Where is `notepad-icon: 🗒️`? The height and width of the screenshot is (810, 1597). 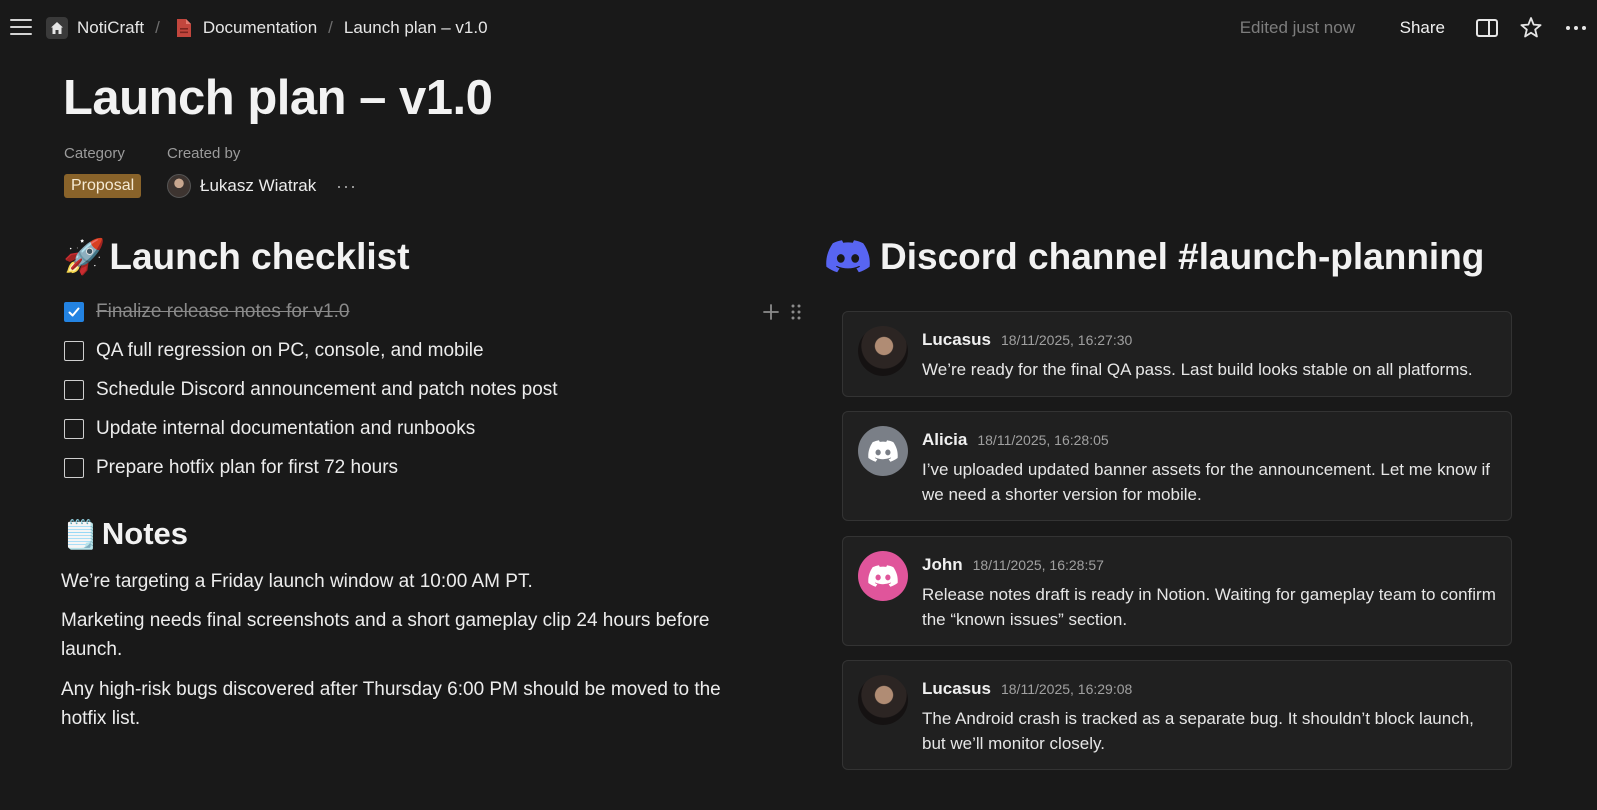 notepad-icon: 🗒️ is located at coordinates (80, 534).